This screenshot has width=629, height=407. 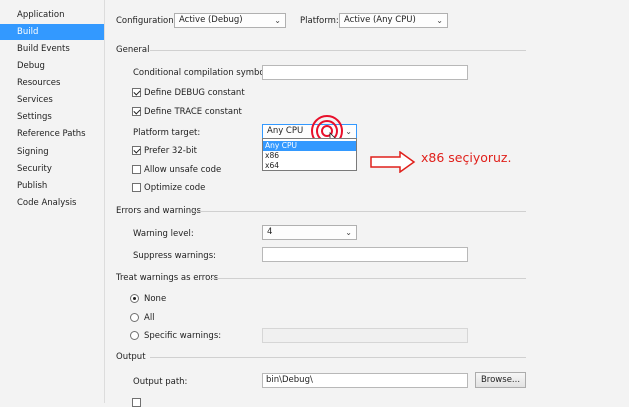 What do you see at coordinates (309, 166) in the screenshot?
I see `dropdown-option-x64: x64` at bounding box center [309, 166].